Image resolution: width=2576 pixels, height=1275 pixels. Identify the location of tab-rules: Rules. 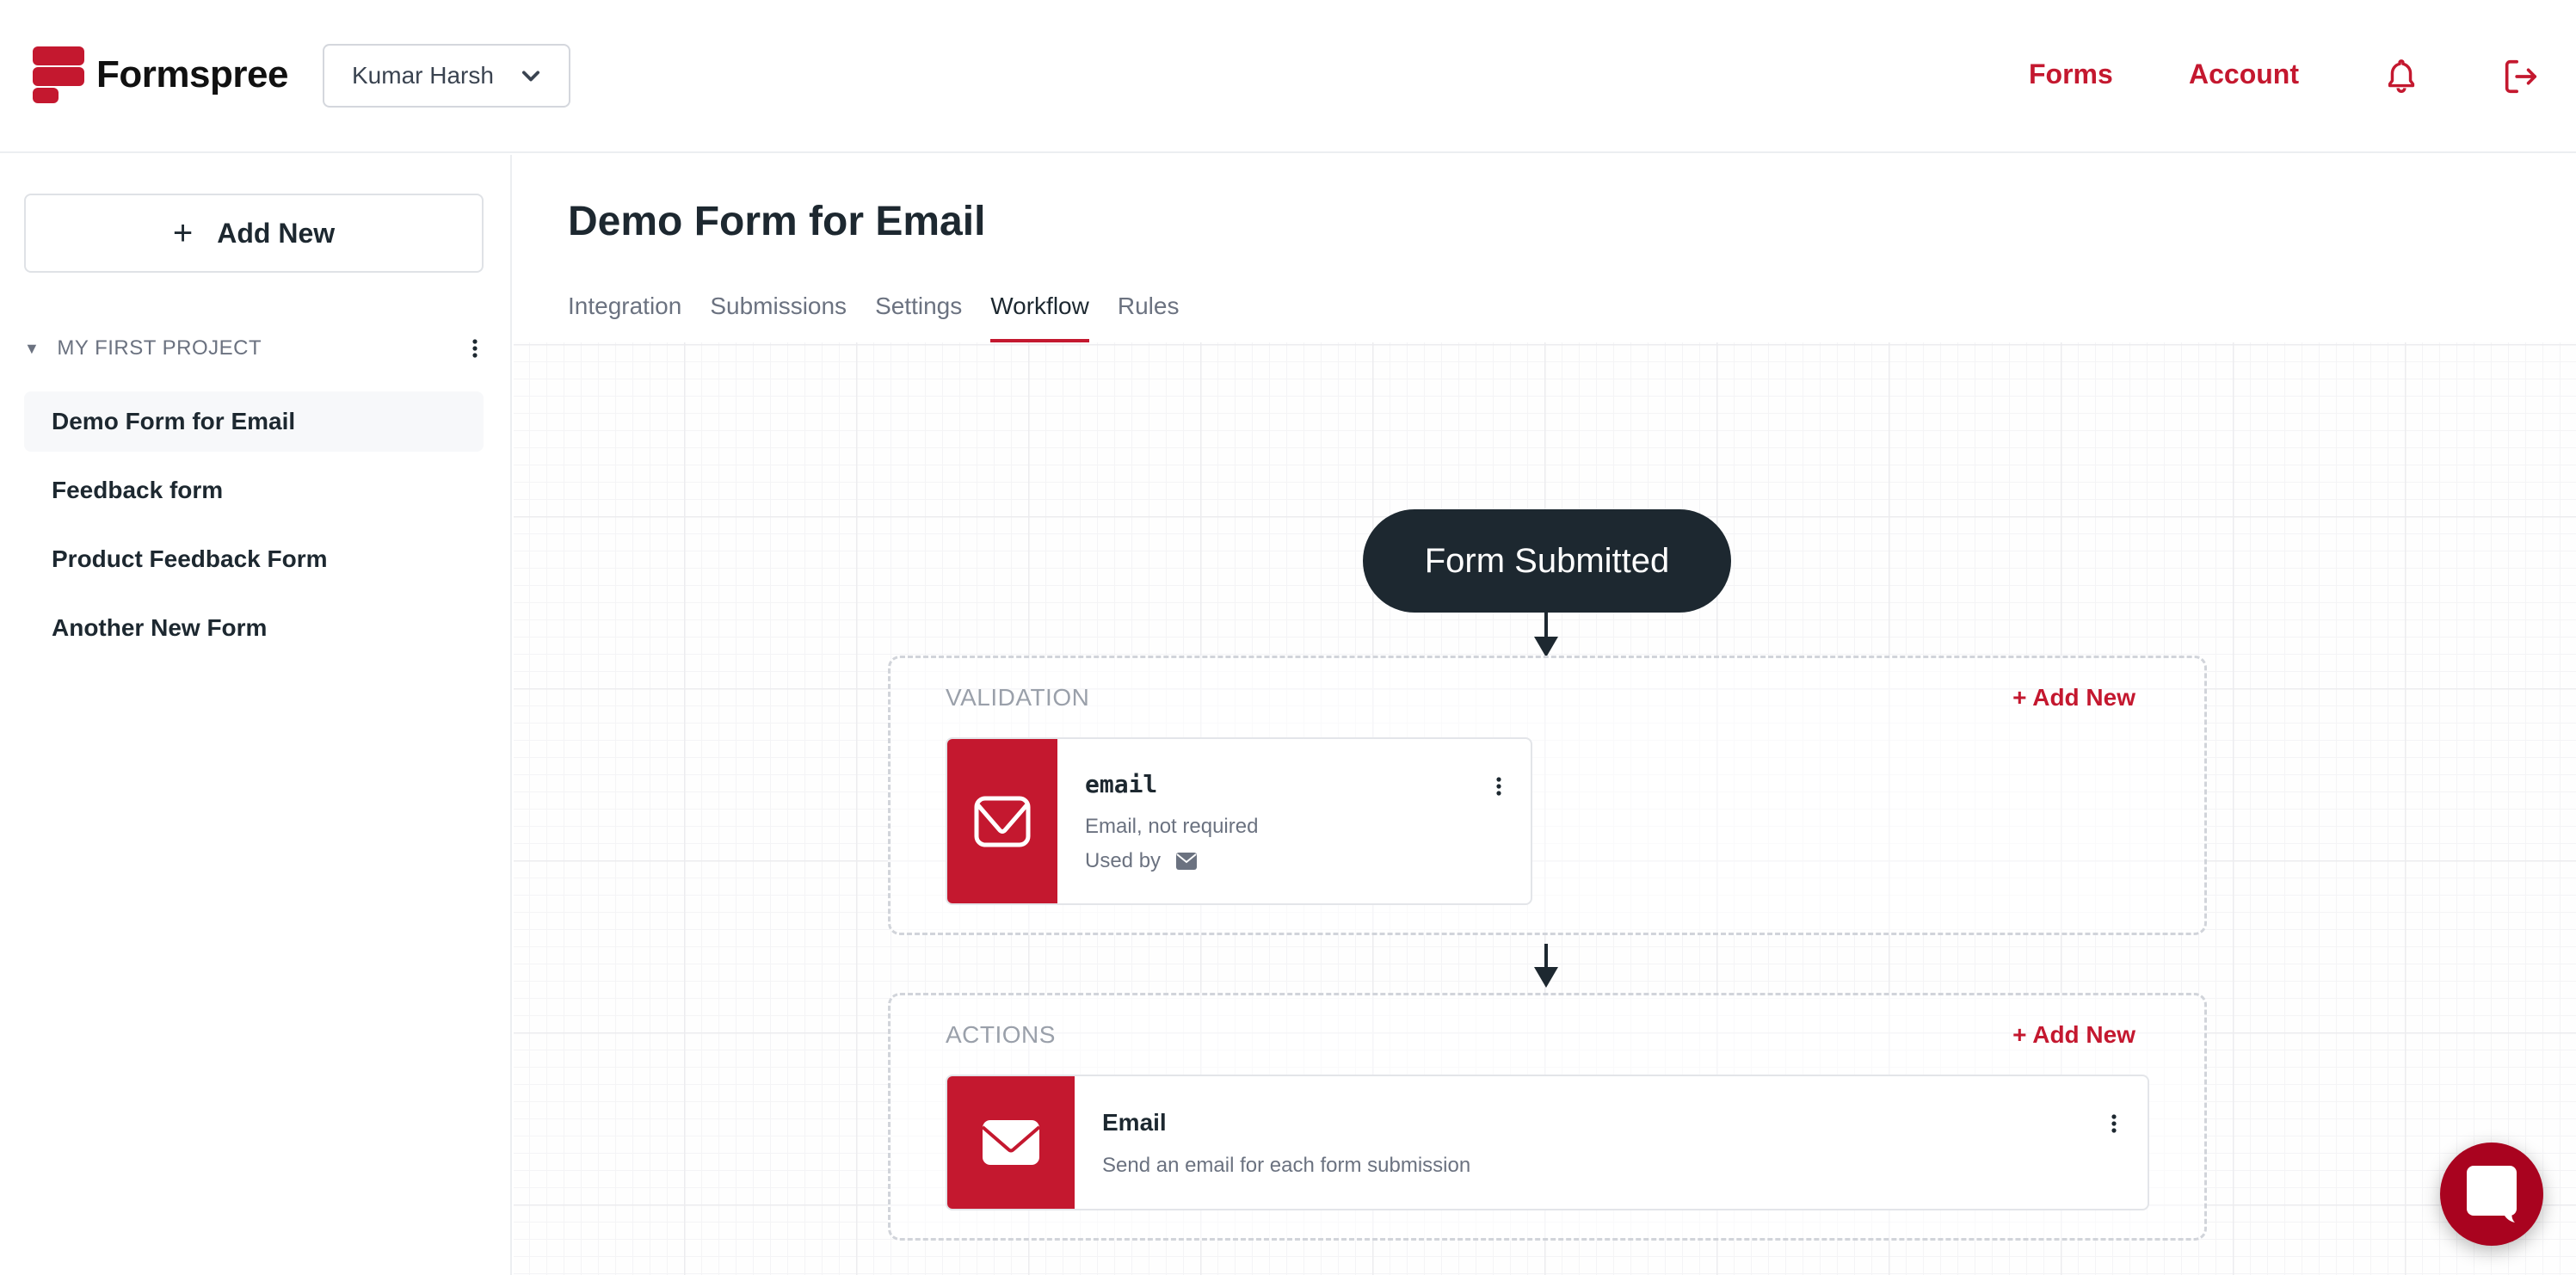
(1149, 317).